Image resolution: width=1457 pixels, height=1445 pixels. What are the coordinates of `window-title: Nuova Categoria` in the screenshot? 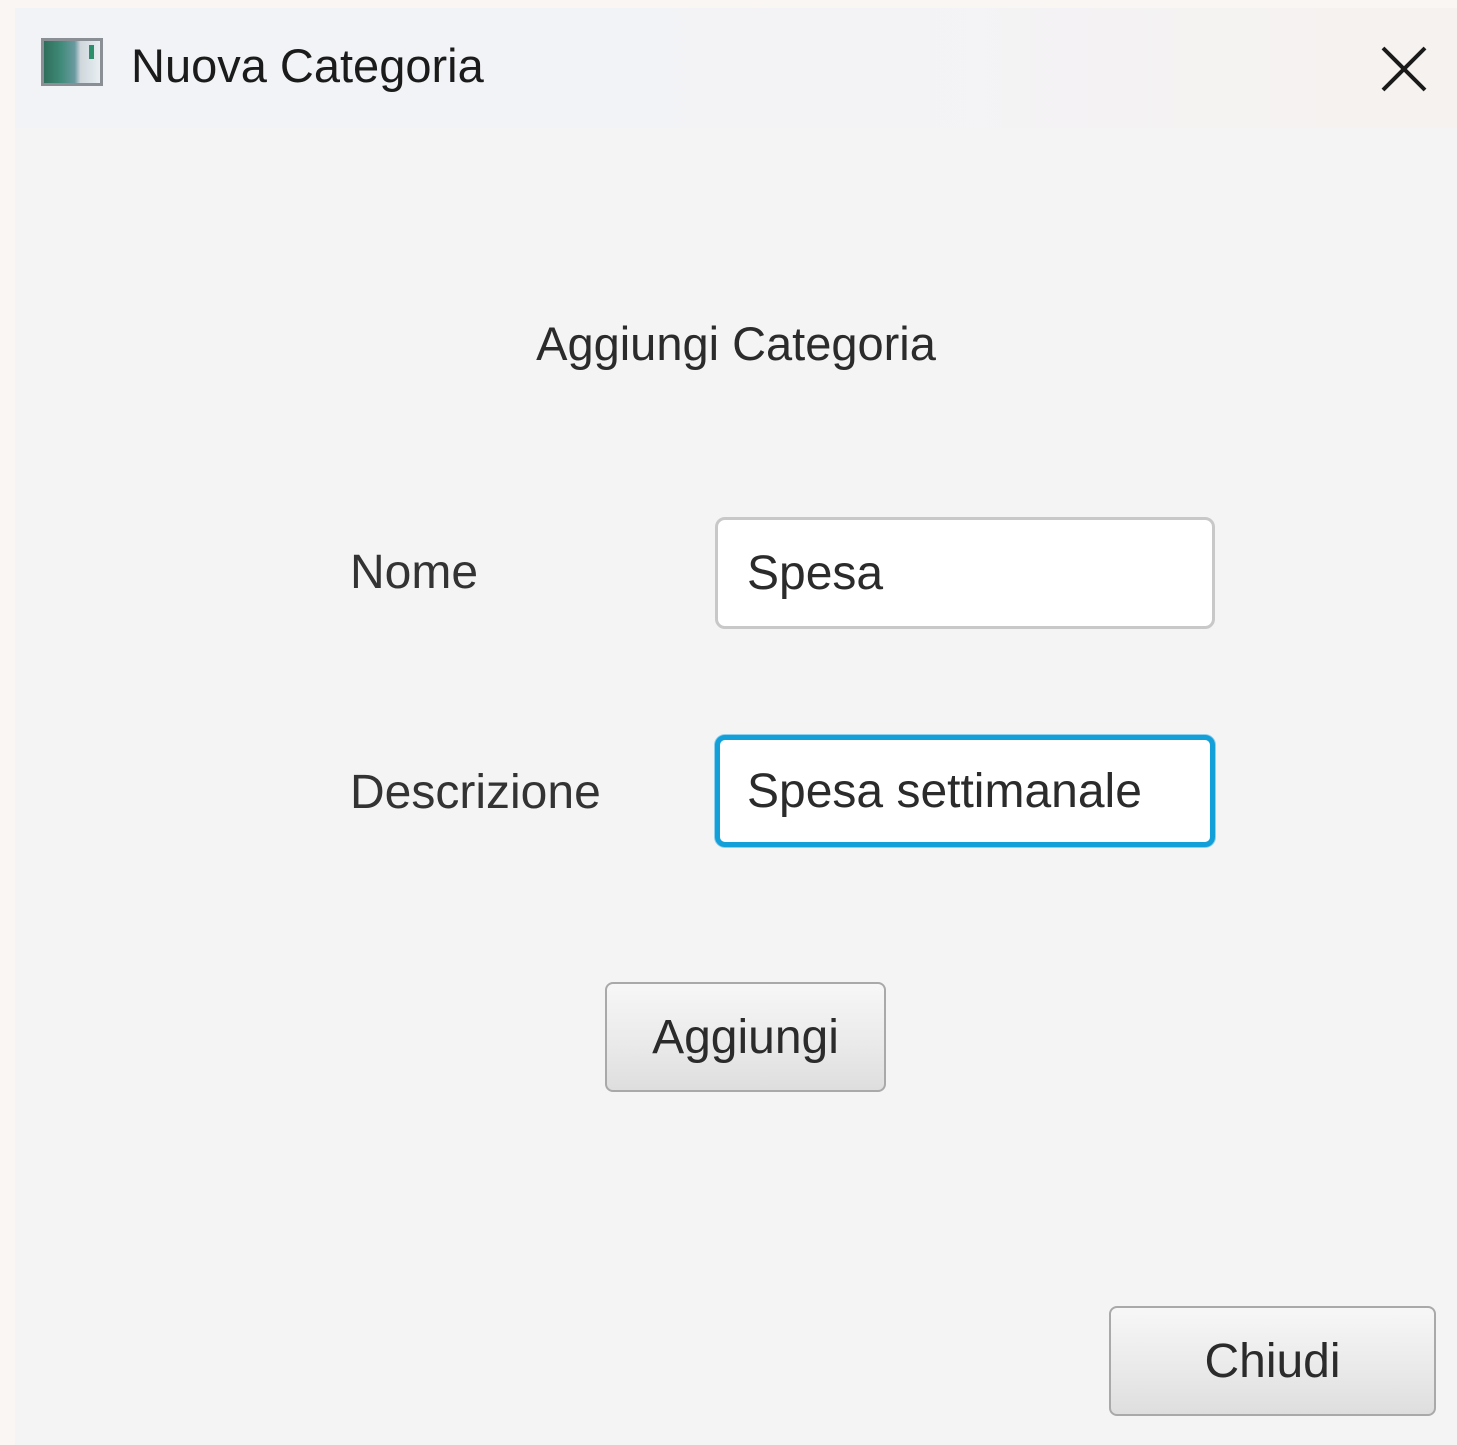 It's located at (307, 65).